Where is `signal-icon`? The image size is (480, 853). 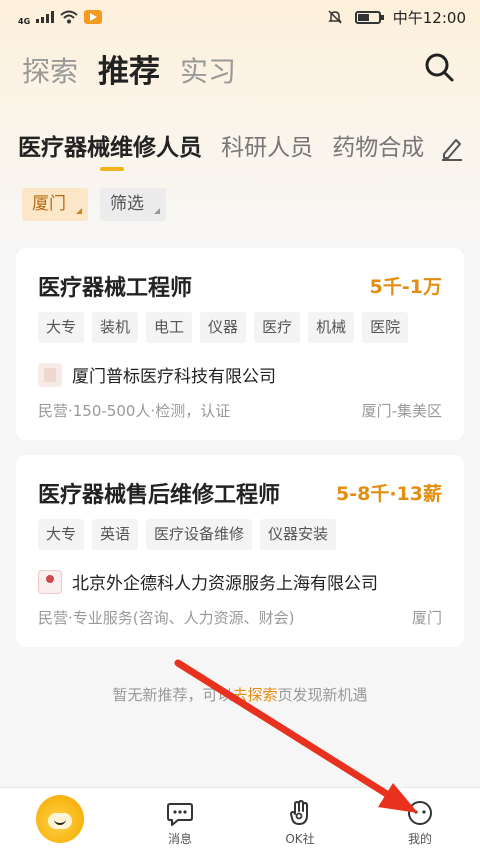
signal-icon is located at coordinates (45, 17).